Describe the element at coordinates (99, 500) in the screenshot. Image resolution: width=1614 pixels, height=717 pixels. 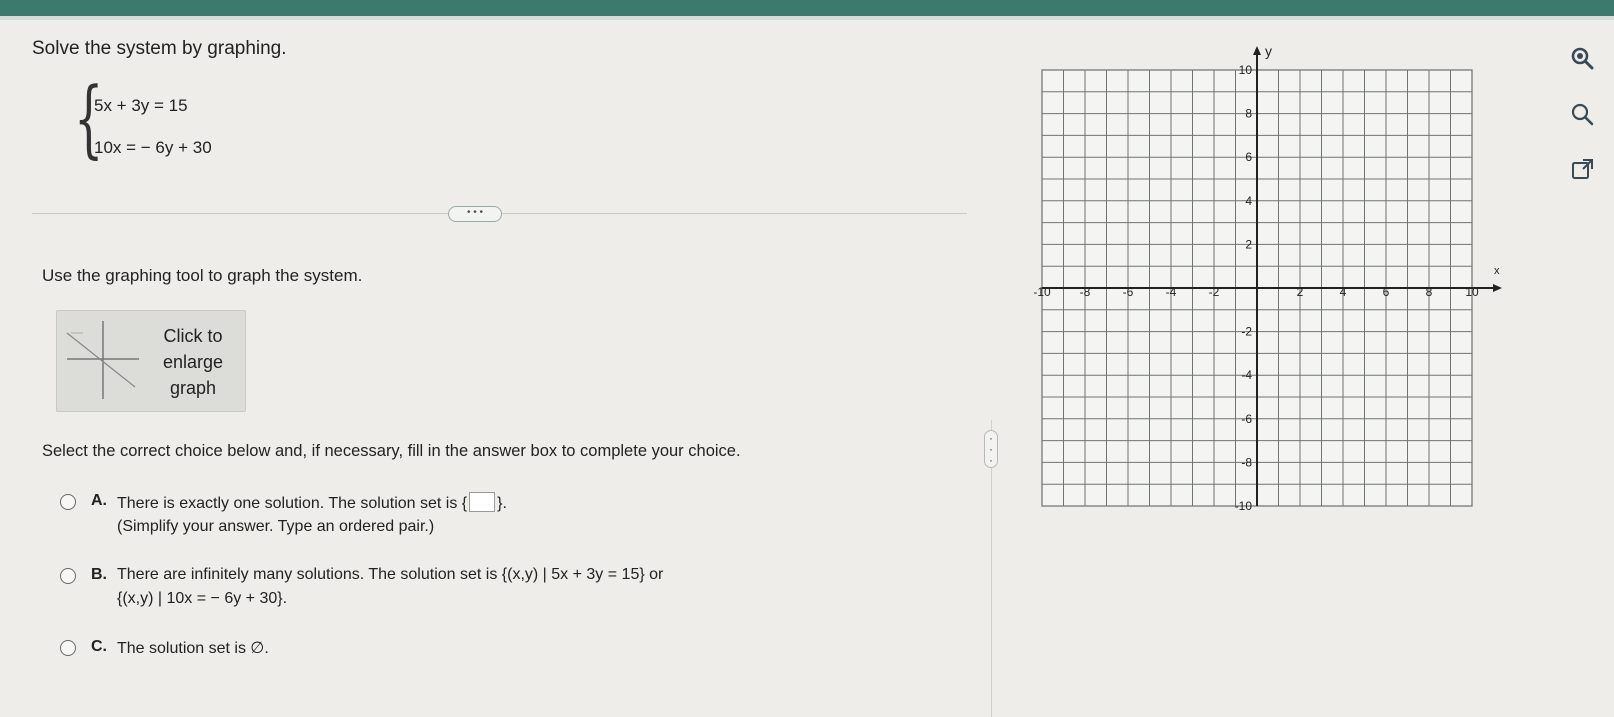
I see `choice-a-label: A.` at that location.